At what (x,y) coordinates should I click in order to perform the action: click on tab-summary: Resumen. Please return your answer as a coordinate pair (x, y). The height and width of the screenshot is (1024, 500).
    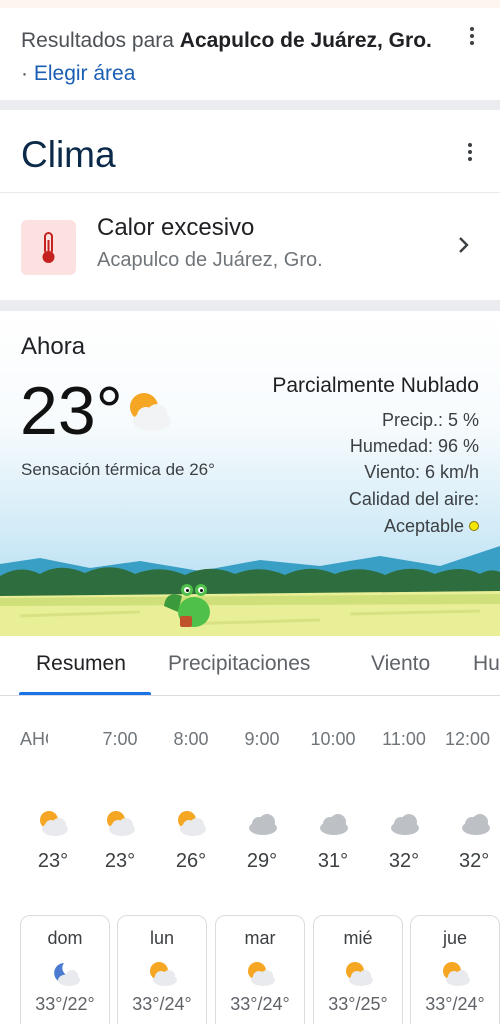
    Looking at the image, I should click on (81, 664).